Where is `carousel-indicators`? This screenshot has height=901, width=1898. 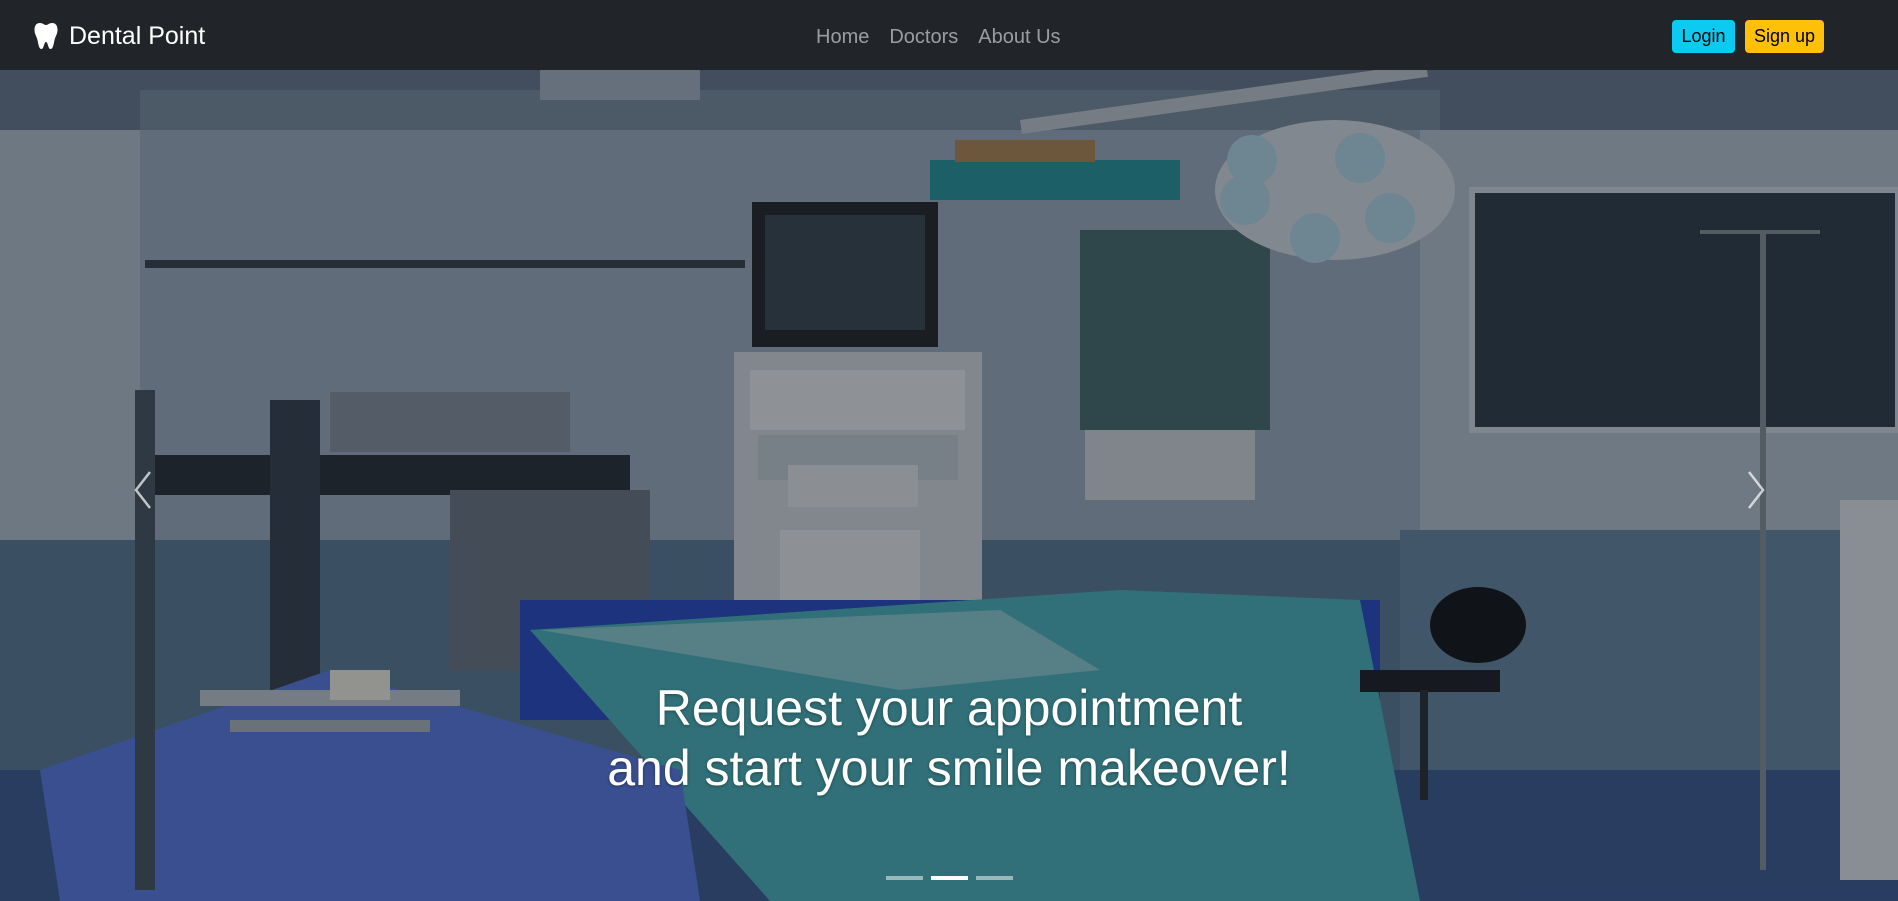 carousel-indicators is located at coordinates (953, 878).